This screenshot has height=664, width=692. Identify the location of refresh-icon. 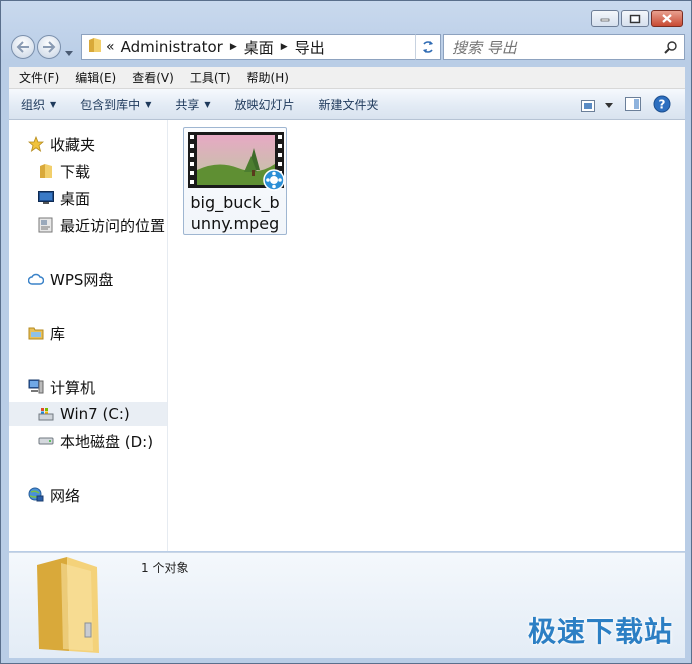
(428, 47).